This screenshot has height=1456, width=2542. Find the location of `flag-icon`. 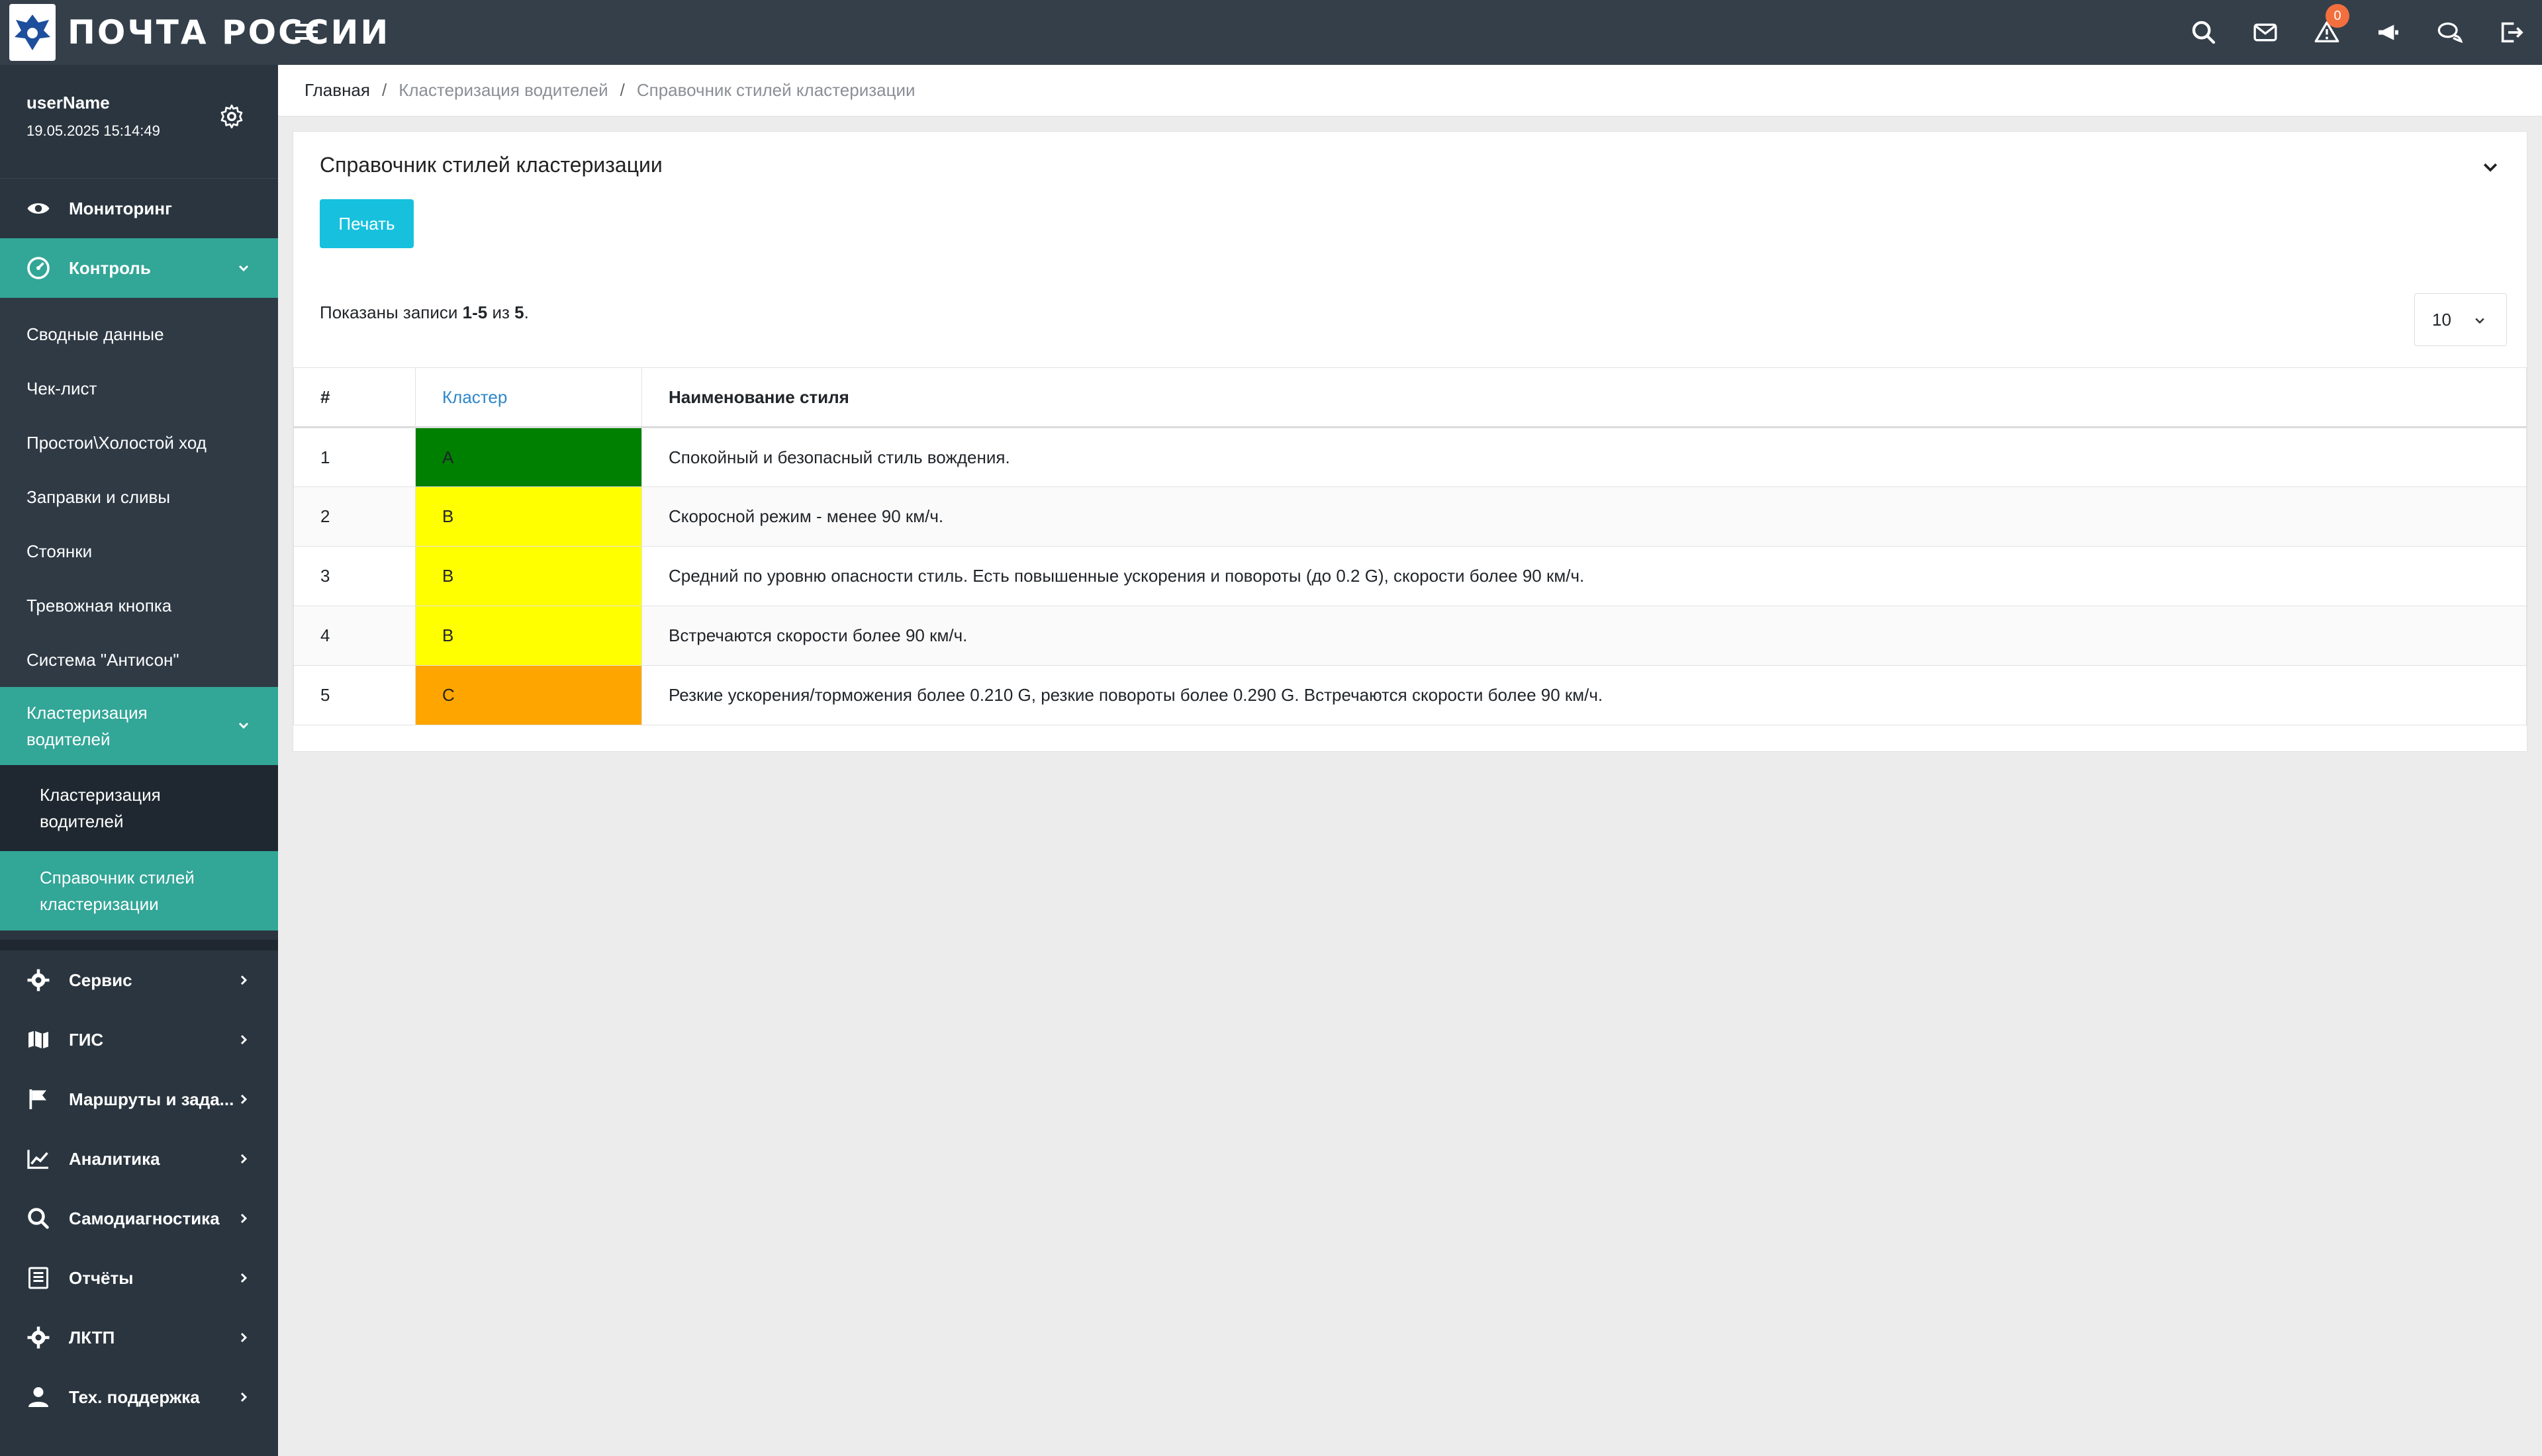

flag-icon is located at coordinates (38, 1099).